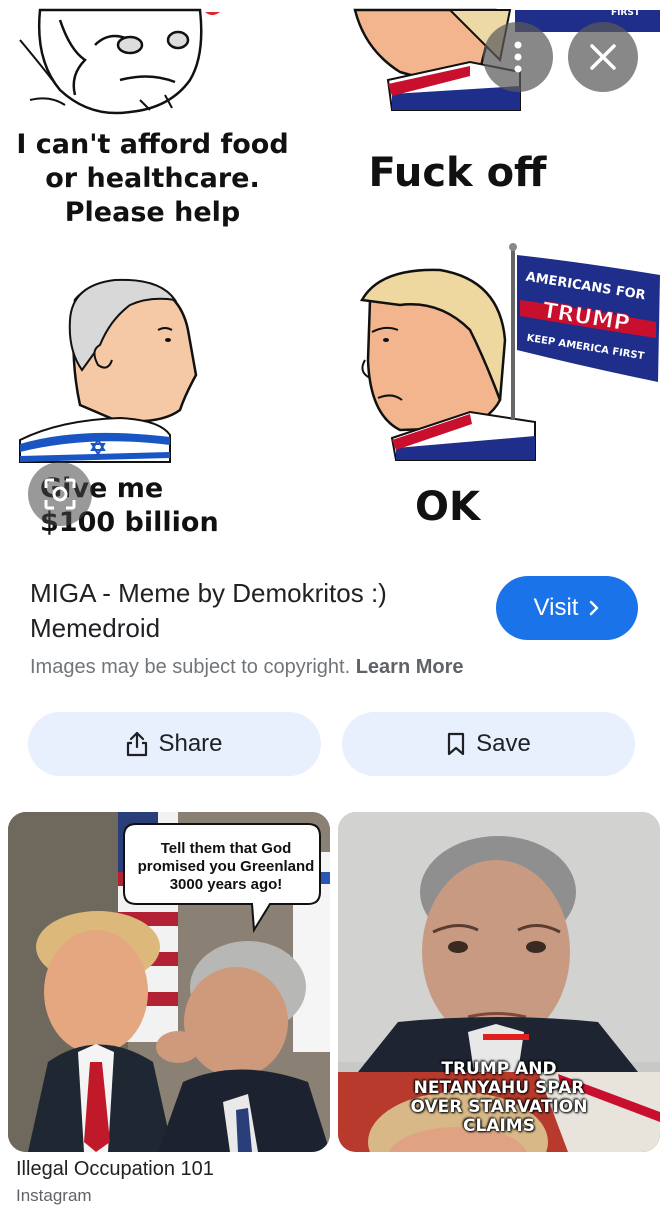 The image size is (667, 1206). I want to click on chevron-right-icon, so click(594, 608).